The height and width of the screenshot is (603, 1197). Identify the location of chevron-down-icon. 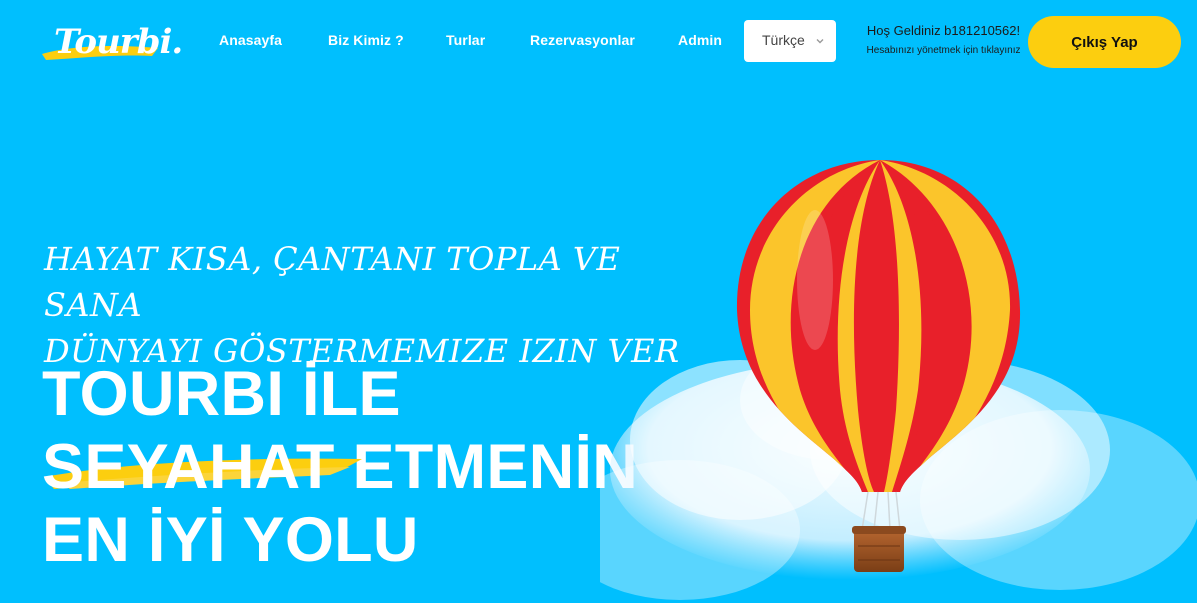
(820, 41).